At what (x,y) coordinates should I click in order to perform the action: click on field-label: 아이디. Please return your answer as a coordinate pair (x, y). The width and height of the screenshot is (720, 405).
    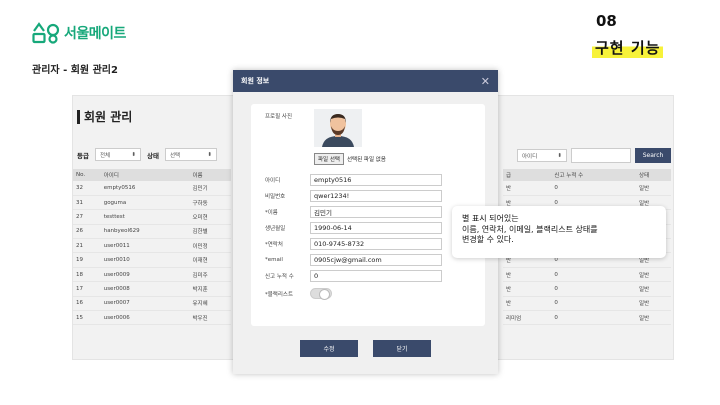
    Looking at the image, I should click on (273, 181).